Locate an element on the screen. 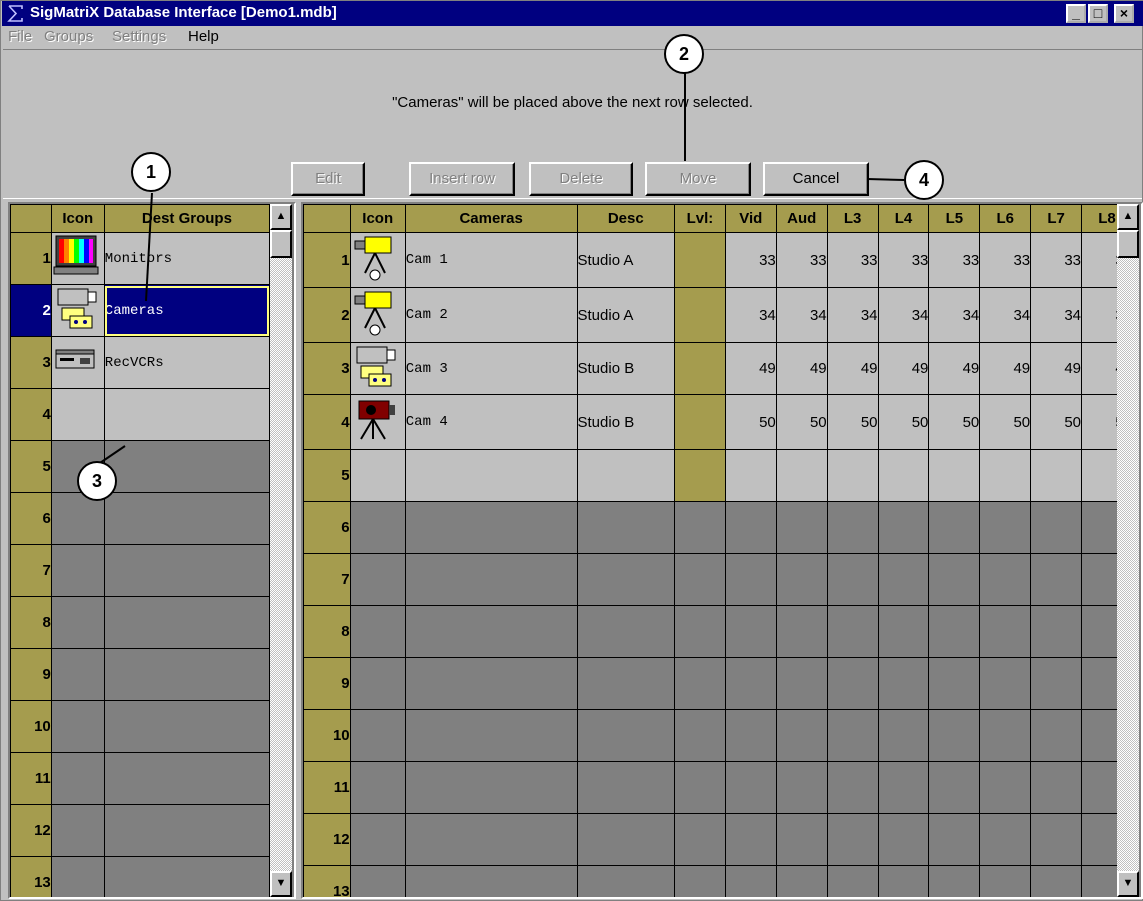 This screenshot has width=1143, height=901. group-name-cell: RecVCRs is located at coordinates (187, 362).